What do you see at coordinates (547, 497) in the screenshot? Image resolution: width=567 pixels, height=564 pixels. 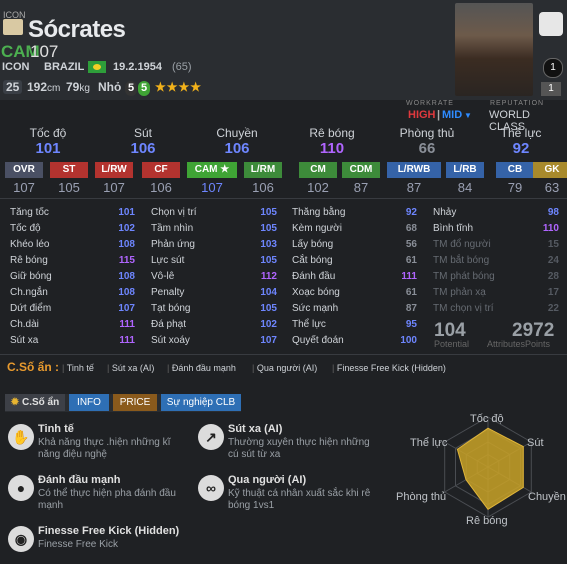 I see `radar-label: Chuyền` at bounding box center [547, 497].